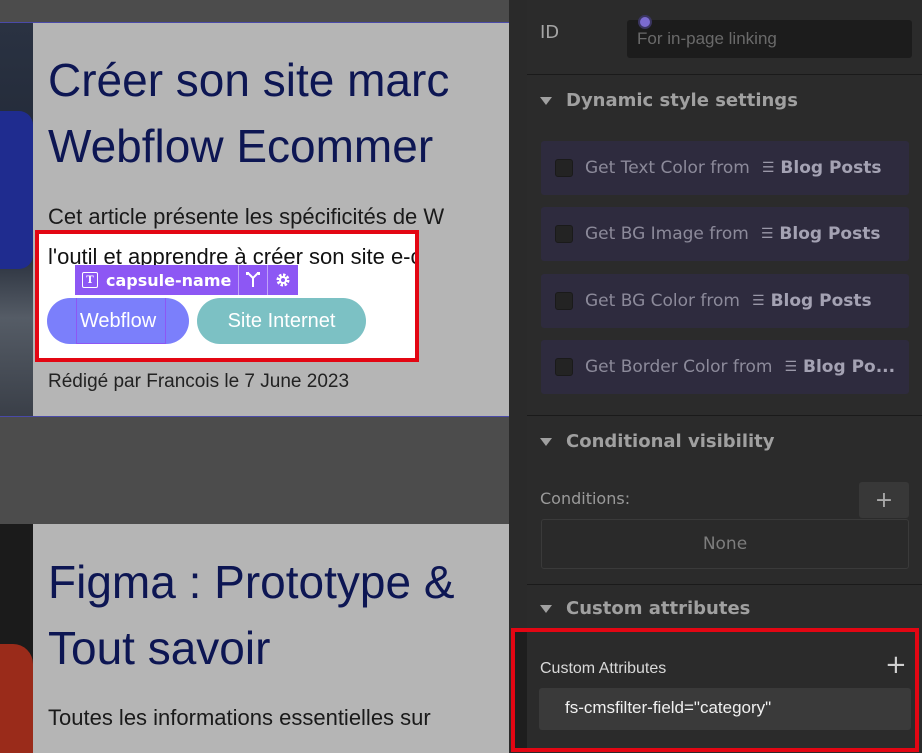 The image size is (922, 753). I want to click on add-condition-button: +, so click(884, 500).